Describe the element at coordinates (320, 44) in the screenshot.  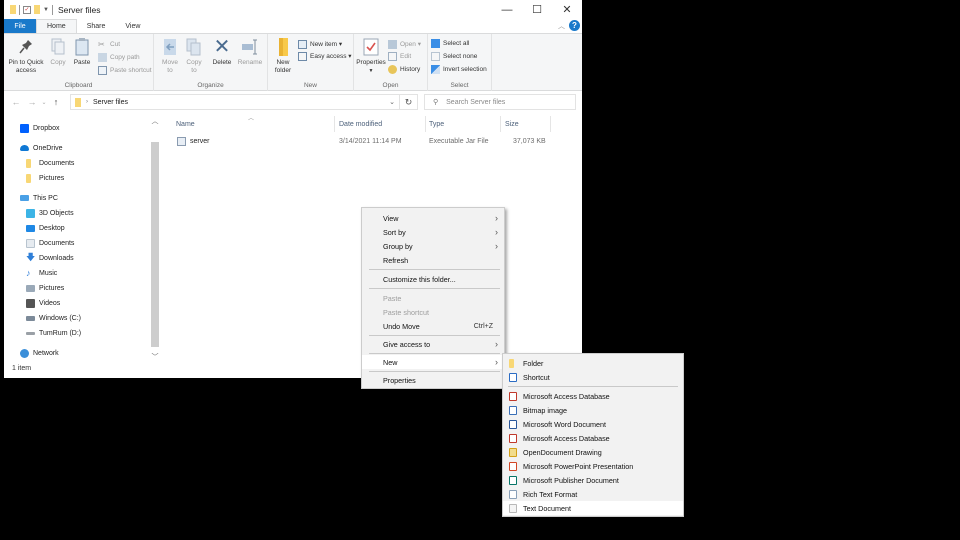
I see `new-item-button: New item ▾` at that location.